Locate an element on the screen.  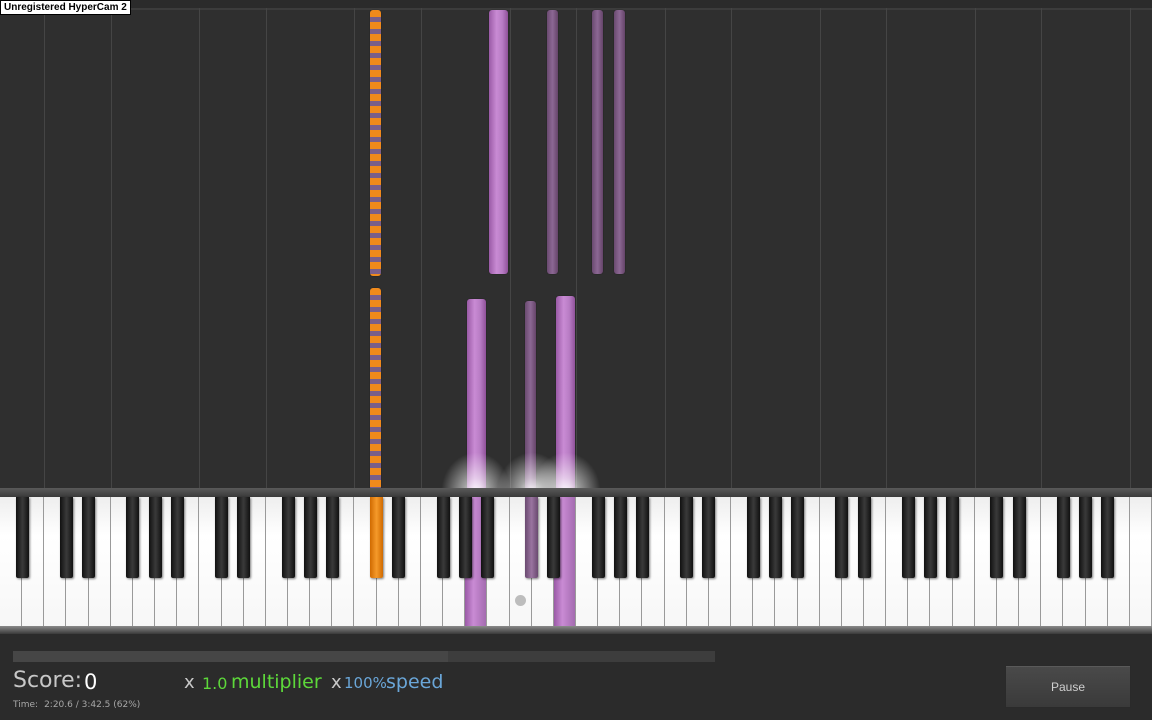
mouse-cursor is located at coordinates (520, 600).